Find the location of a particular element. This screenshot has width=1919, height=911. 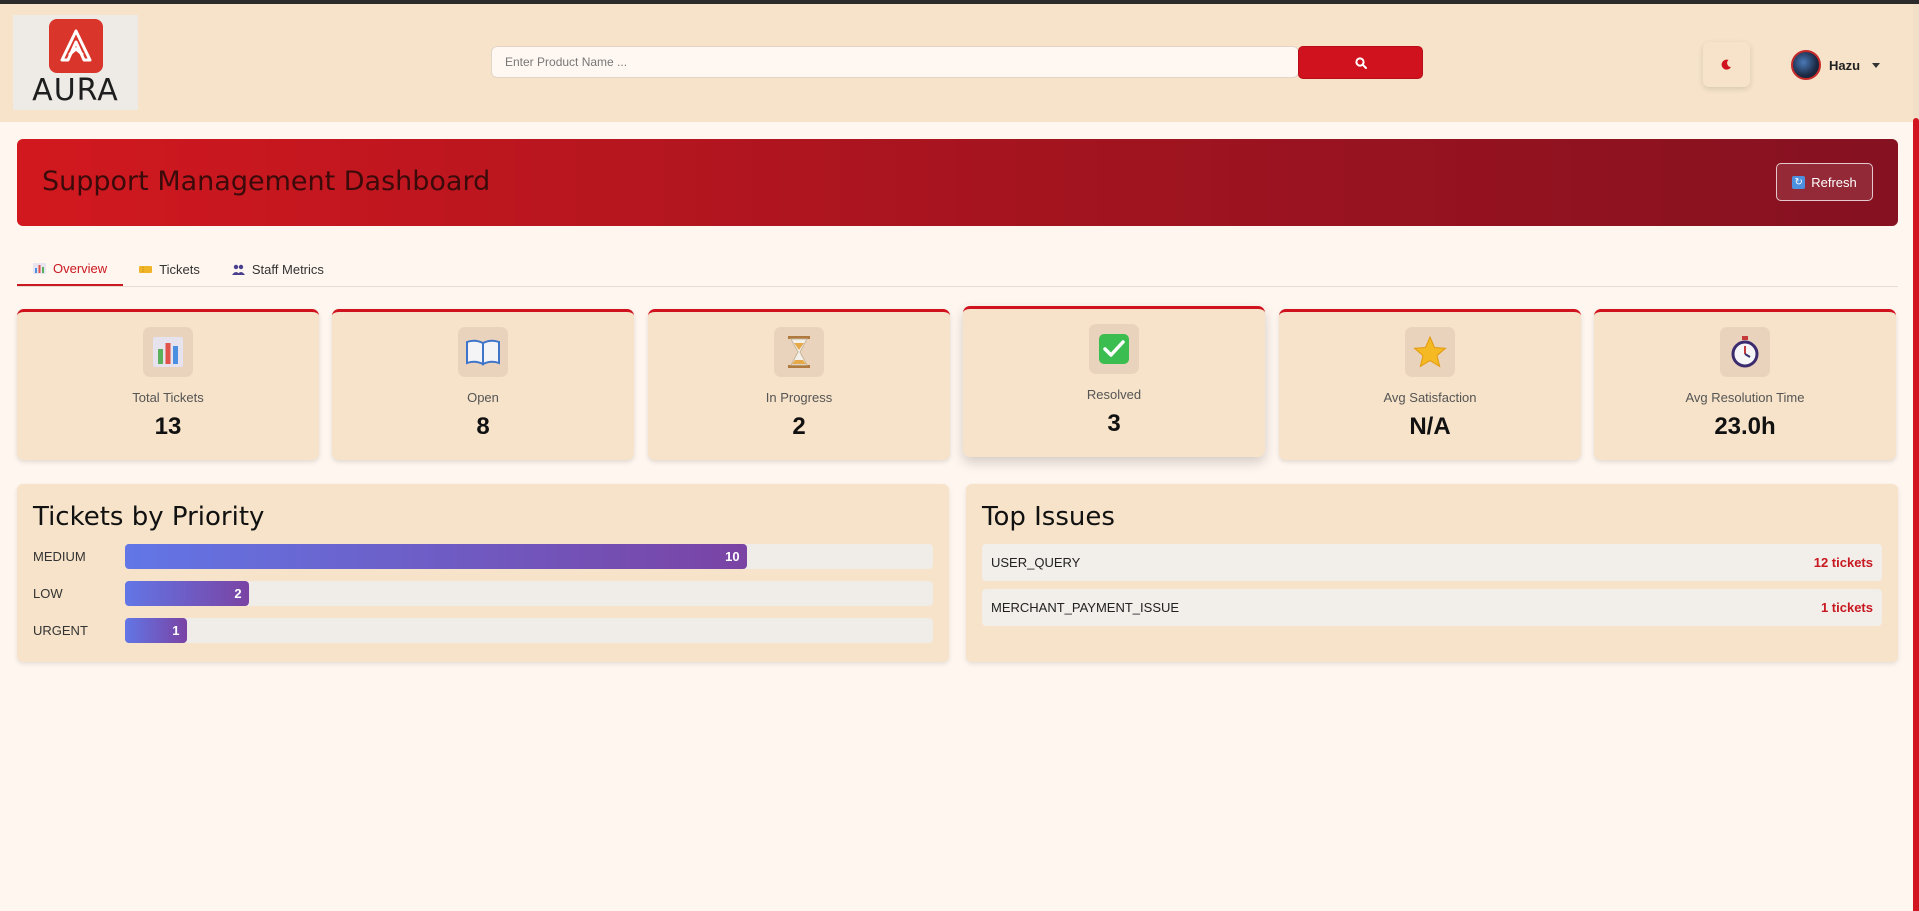

stat-value: 13 is located at coordinates (168, 426).